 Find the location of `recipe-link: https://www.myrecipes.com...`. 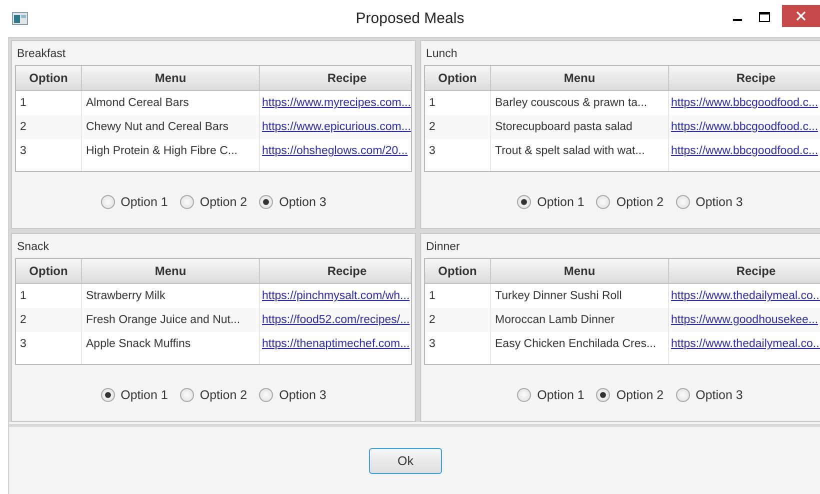

recipe-link: https://www.myrecipes.com... is located at coordinates (336, 103).